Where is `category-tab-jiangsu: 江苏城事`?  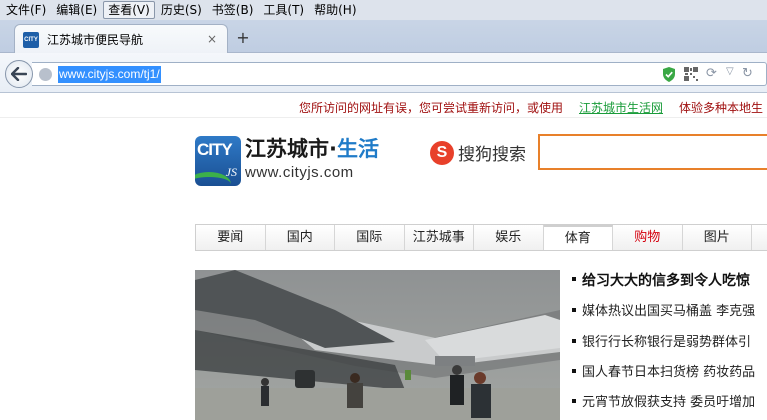
category-tab-jiangsu: 江苏城事 is located at coordinates (439, 237).